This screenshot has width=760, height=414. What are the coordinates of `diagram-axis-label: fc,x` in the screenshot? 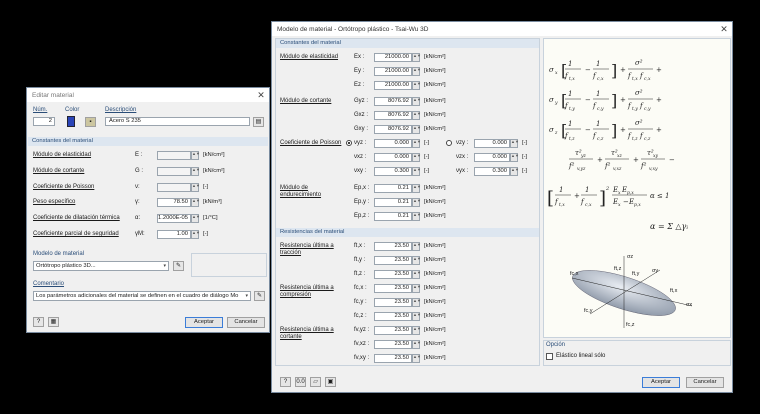 It's located at (574, 274).